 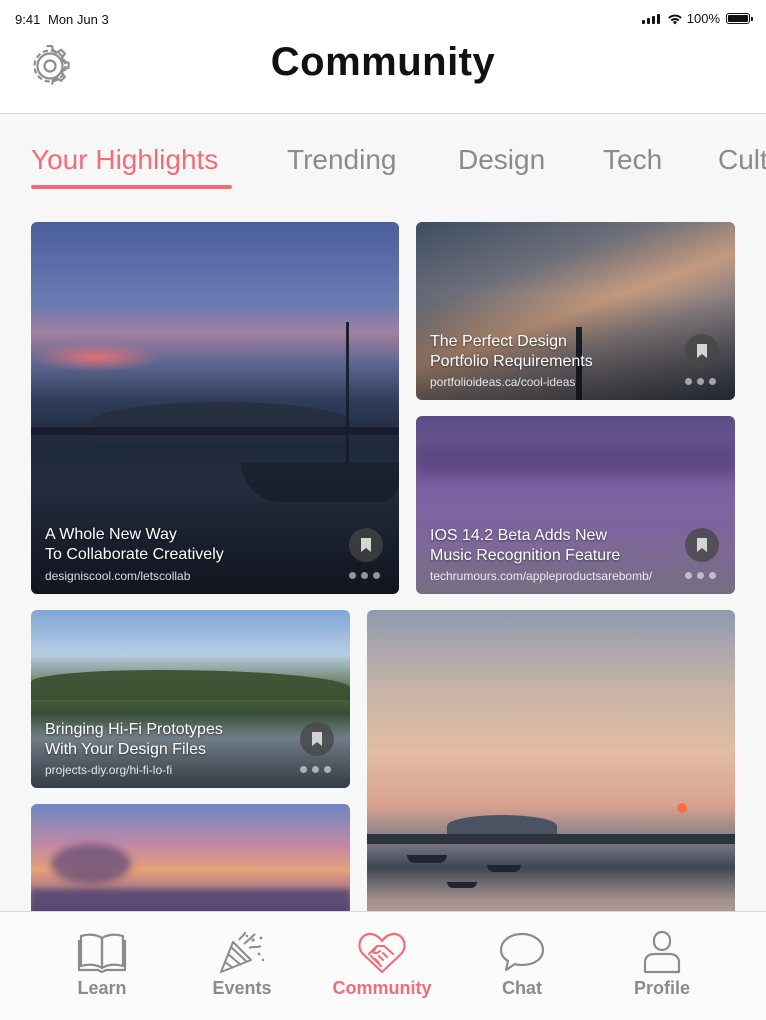 What do you see at coordinates (242, 988) in the screenshot?
I see `tabbar-label: Events` at bounding box center [242, 988].